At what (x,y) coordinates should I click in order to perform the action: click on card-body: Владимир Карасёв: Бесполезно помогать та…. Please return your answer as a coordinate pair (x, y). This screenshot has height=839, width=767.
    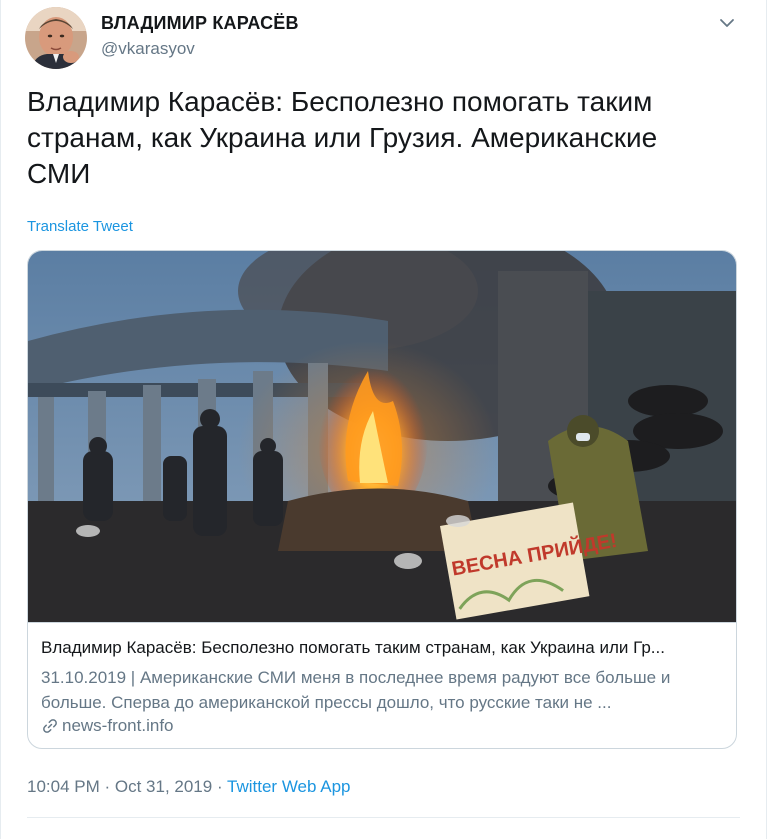
    Looking at the image, I should click on (382, 685).